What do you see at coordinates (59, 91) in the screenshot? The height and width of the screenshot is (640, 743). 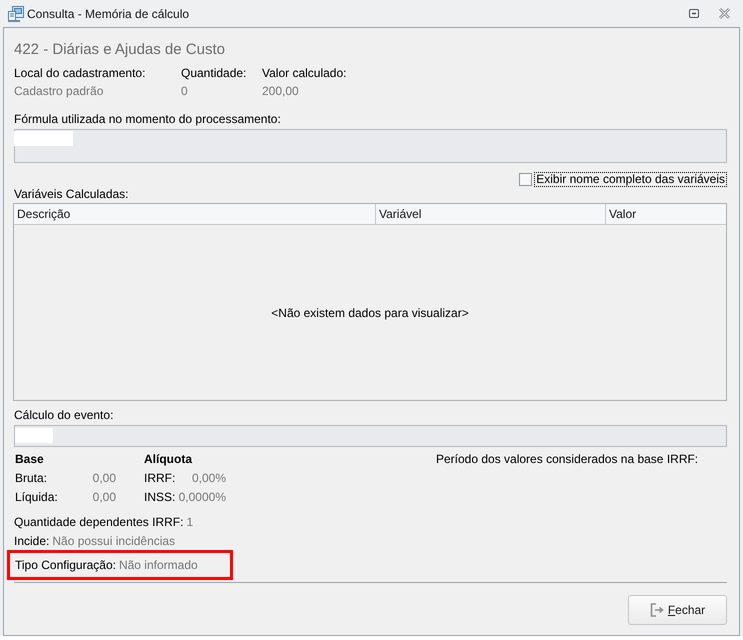 I see `field-value: Cadastro padrão` at bounding box center [59, 91].